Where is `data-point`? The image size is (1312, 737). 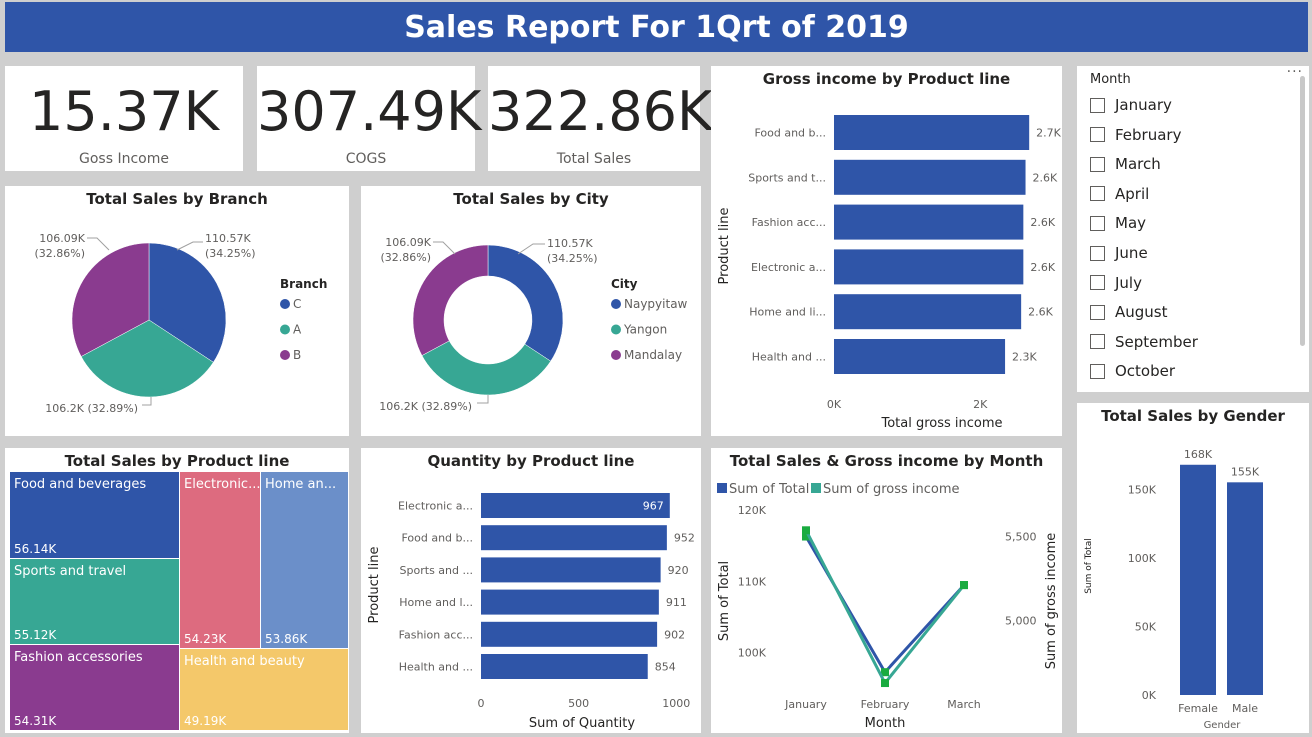
data-point is located at coordinates (964, 585).